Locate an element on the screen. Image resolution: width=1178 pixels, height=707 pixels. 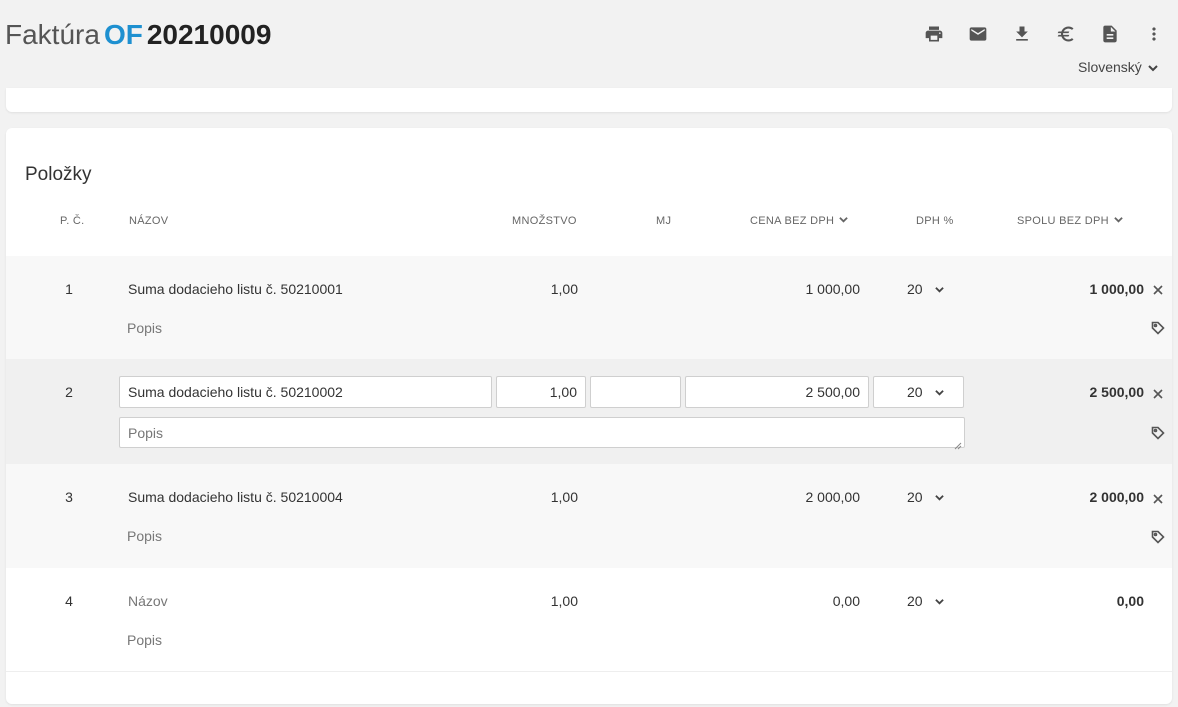
invoice-number: 20210009 is located at coordinates (209, 34).